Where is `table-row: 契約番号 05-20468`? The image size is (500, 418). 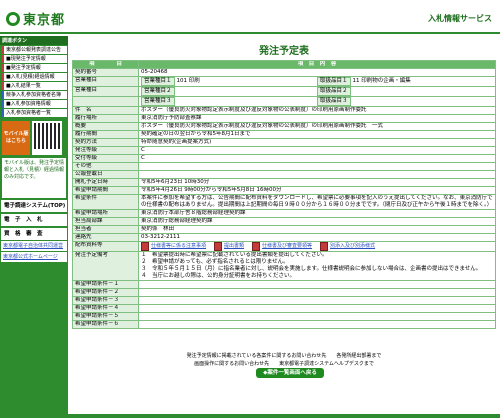
table-row: 契約番号 05-20468 is located at coordinates (284, 72).